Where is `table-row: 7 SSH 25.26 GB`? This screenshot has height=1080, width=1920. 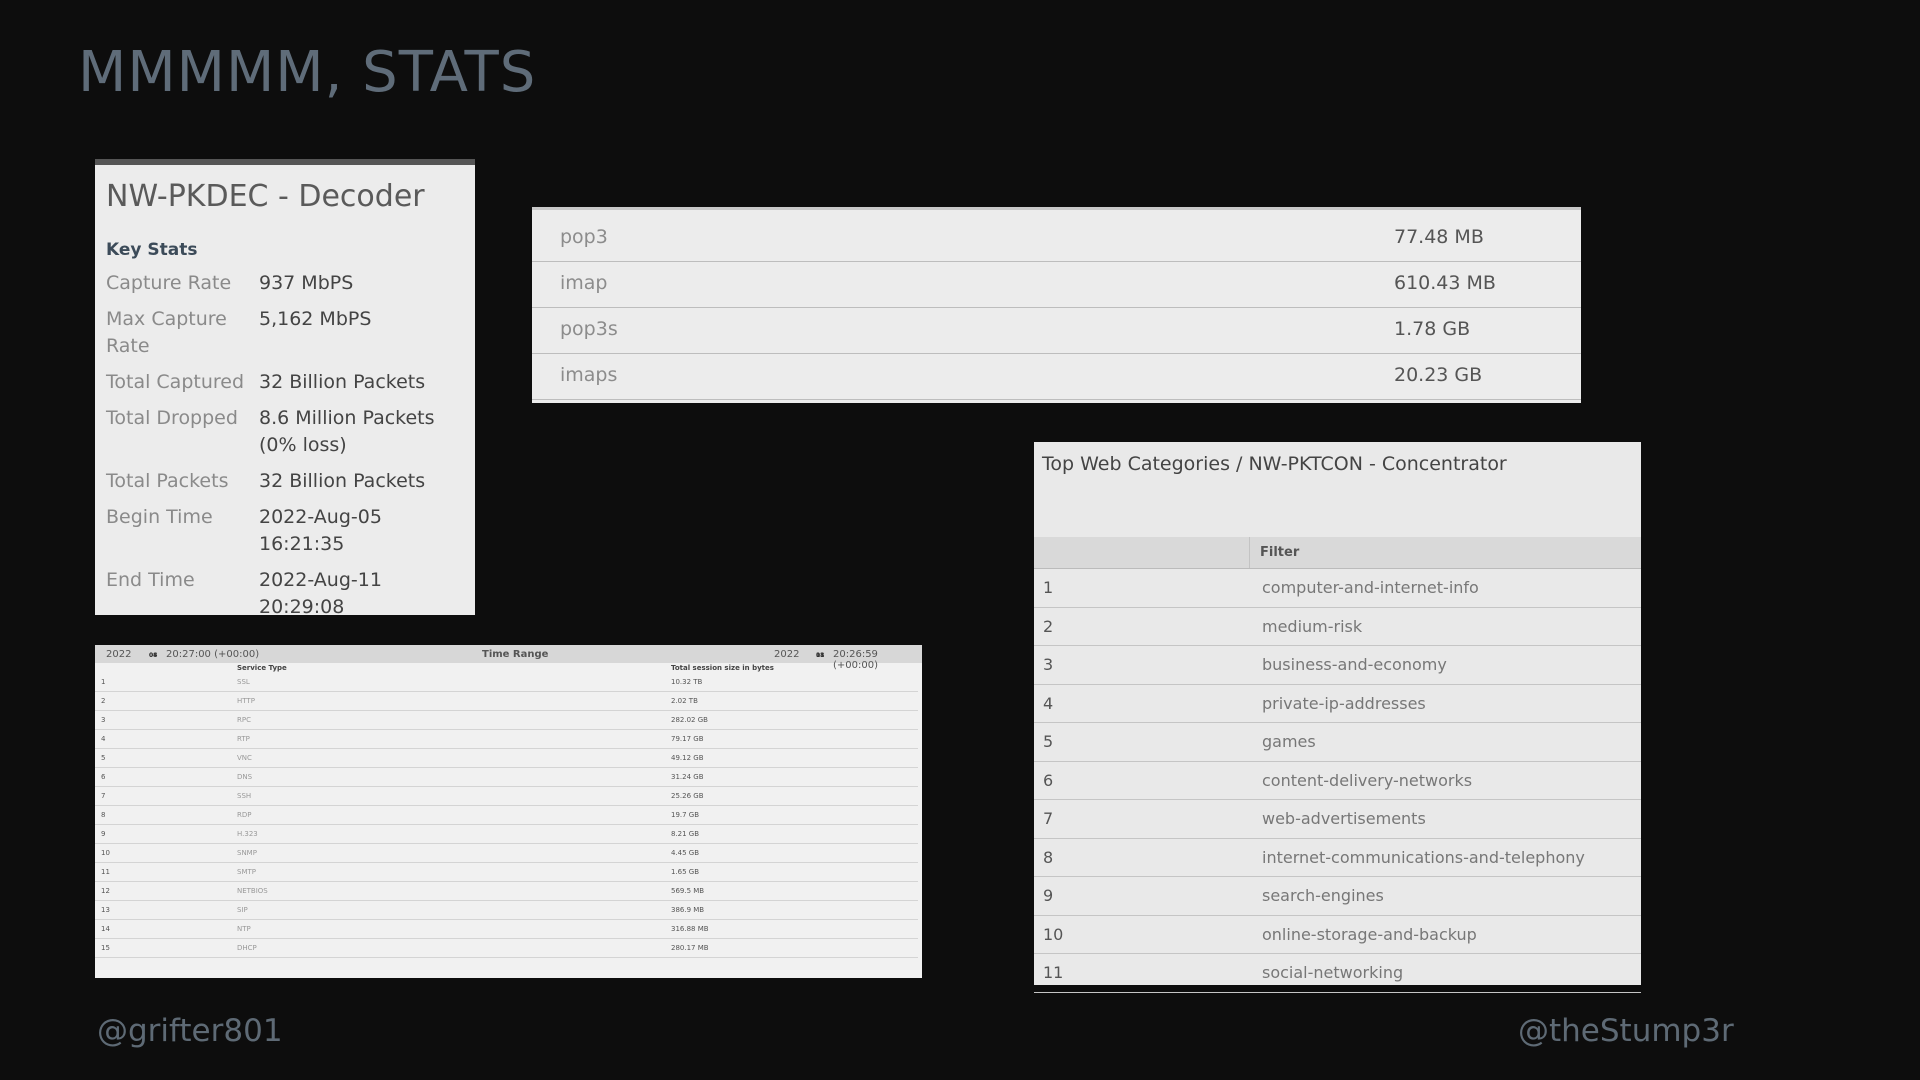
table-row: 7 SSH 25.26 GB is located at coordinates (506, 796).